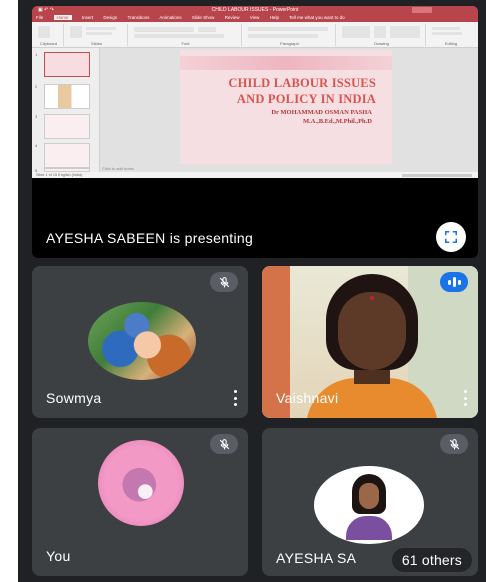 The image size is (486, 582). I want to click on slide-decoration, so click(286, 63).